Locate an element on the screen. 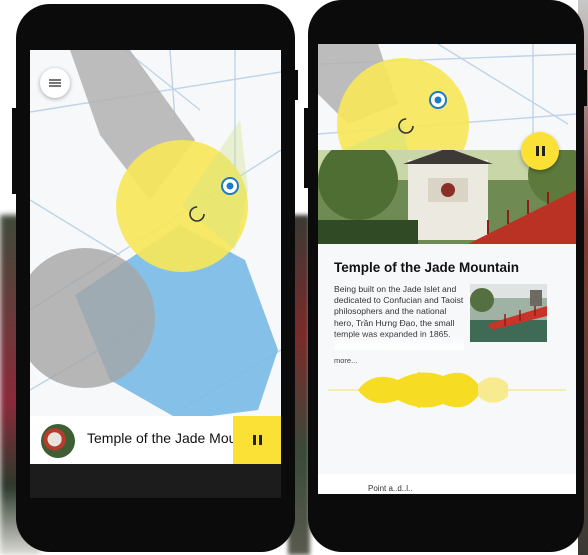 The width and height of the screenshot is (588, 555). now-playing-thumbnail is located at coordinates (58, 441).